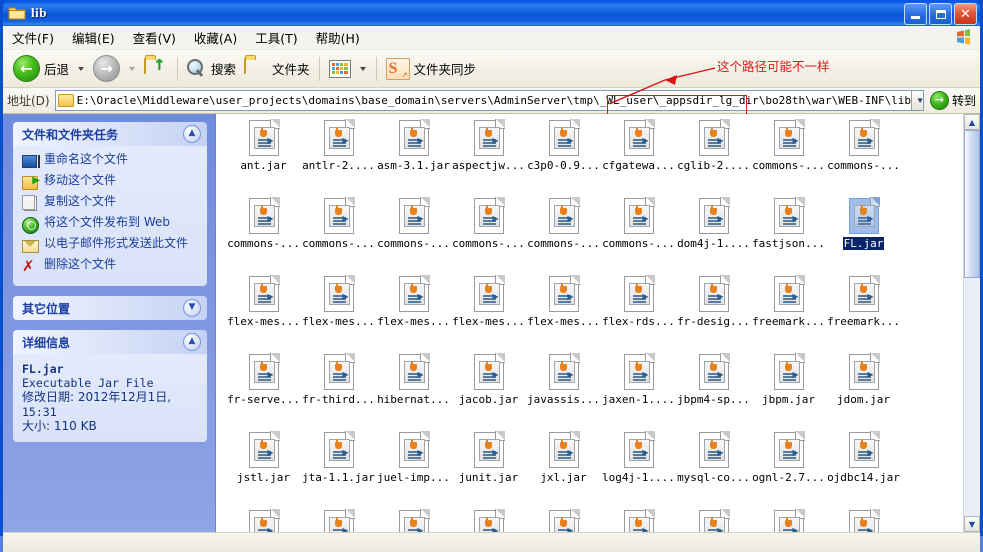  Describe the element at coordinates (788, 391) in the screenshot. I see `file-item: ▶ jbpm.jar` at that location.